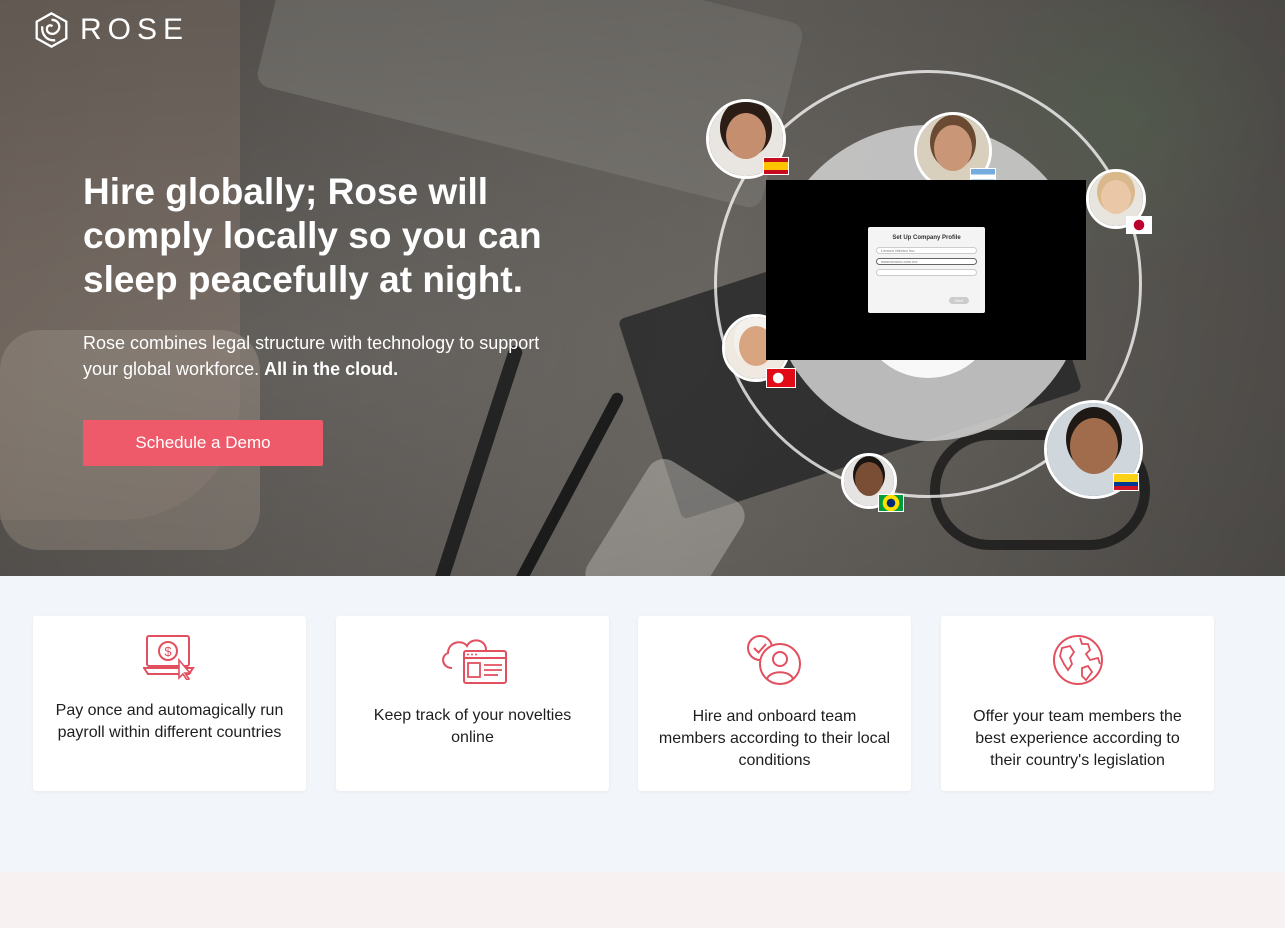 This screenshot has height=928, width=1285. What do you see at coordinates (1077, 660) in the screenshot?
I see `globe-icon` at bounding box center [1077, 660].